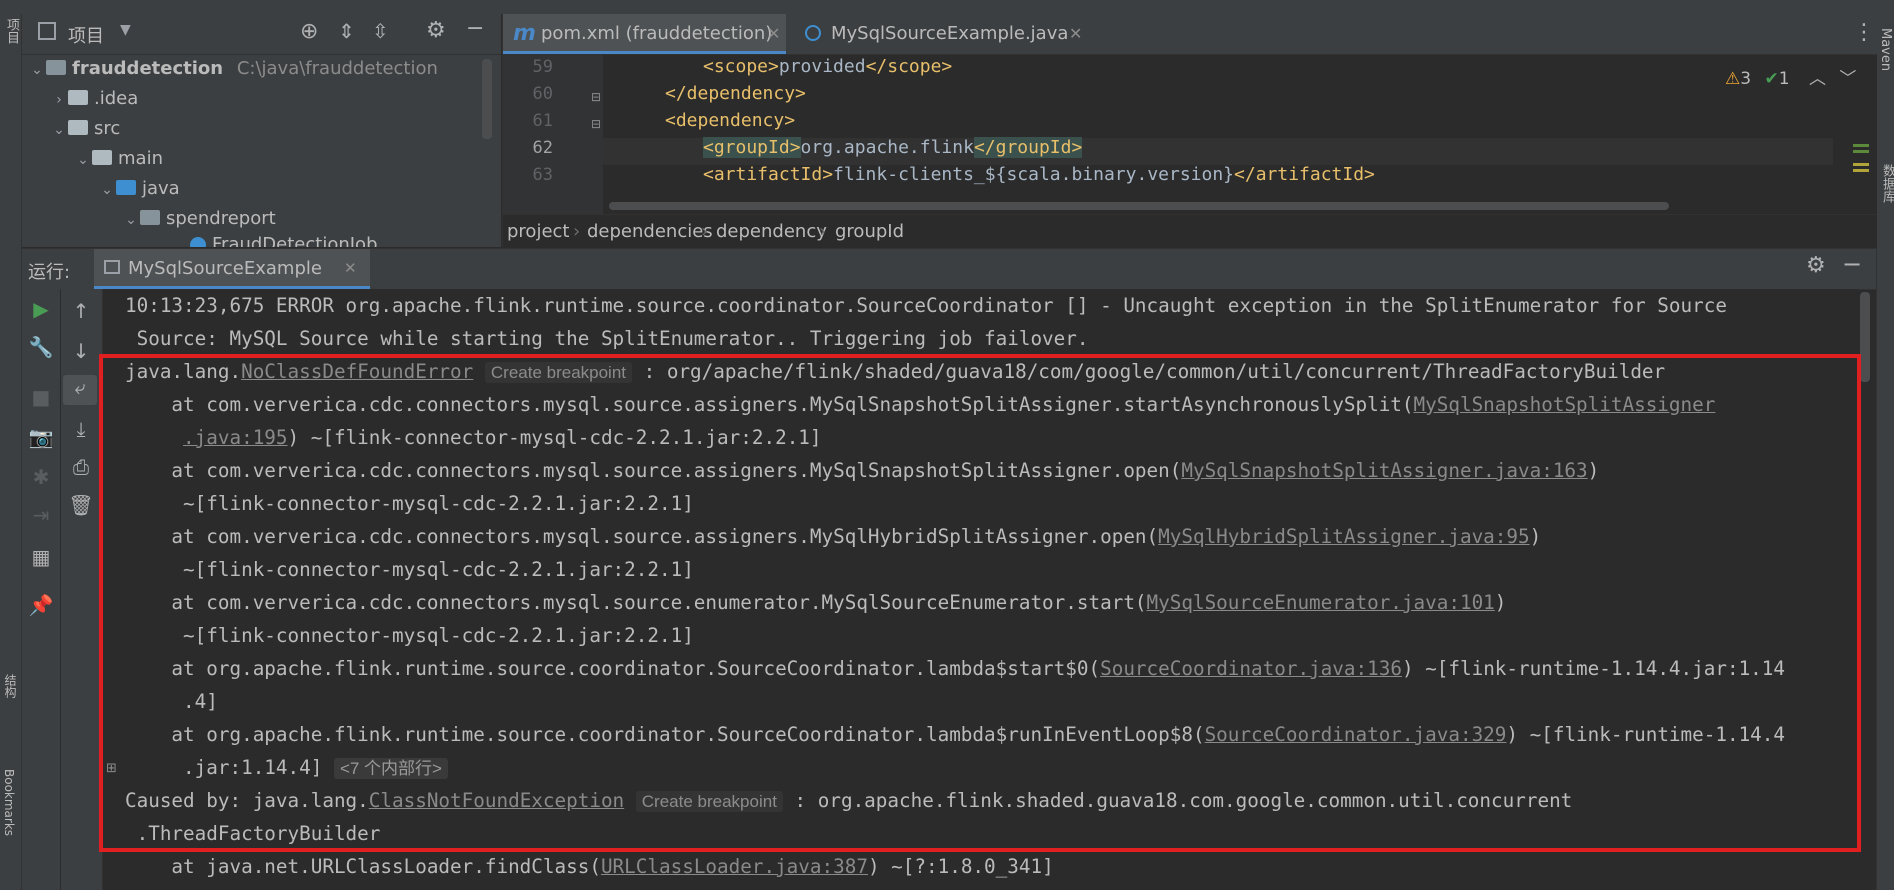  What do you see at coordinates (1864, 32) in the screenshot?
I see `more-options-icon: ⋮` at bounding box center [1864, 32].